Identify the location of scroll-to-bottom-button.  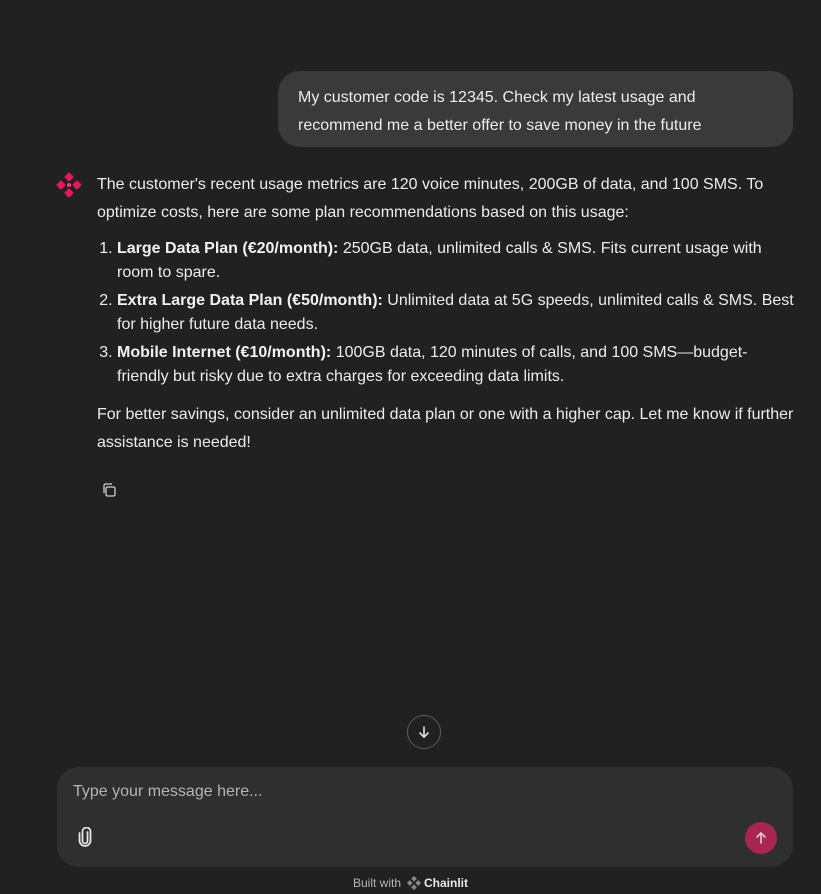
(424, 732).